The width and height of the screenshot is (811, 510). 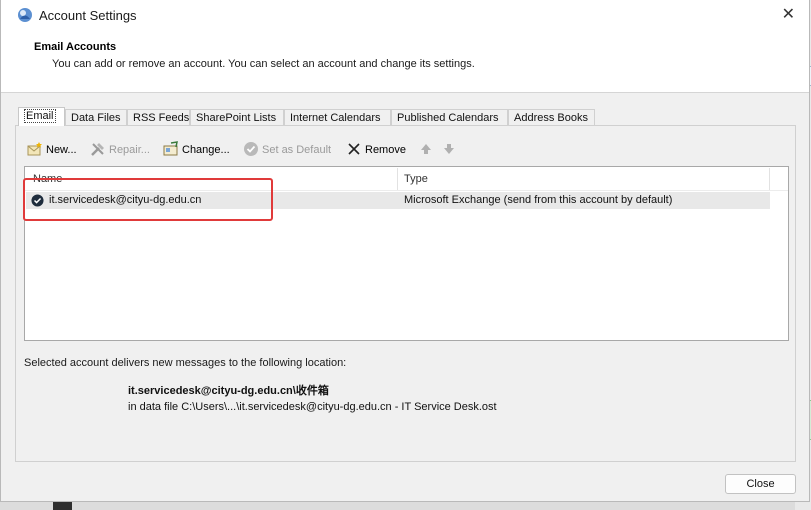 What do you see at coordinates (405, 16) in the screenshot?
I see `title-bar: Account Settings ✕` at bounding box center [405, 16].